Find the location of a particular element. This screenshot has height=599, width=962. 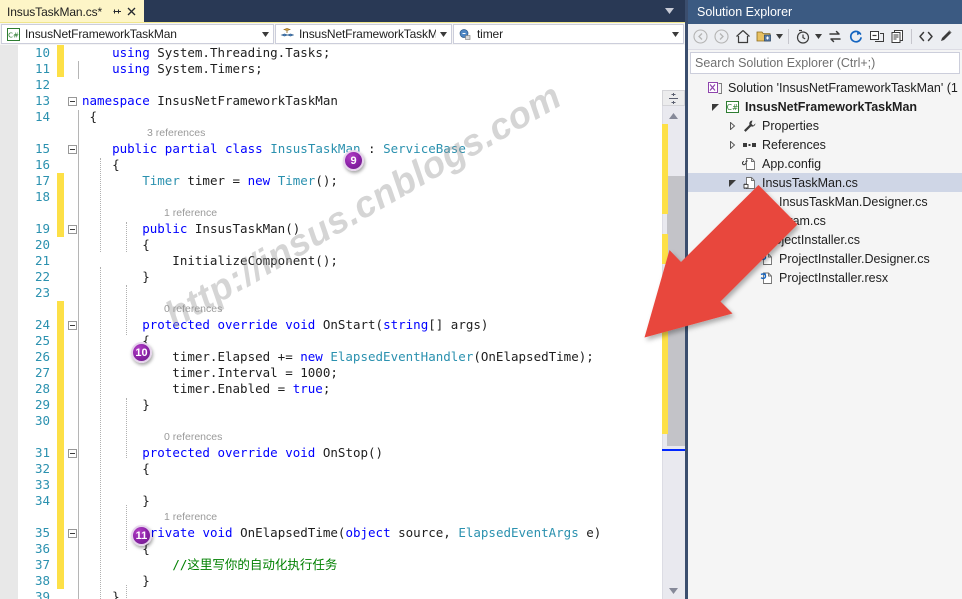

code-line: 25 { is located at coordinates (351, 341).